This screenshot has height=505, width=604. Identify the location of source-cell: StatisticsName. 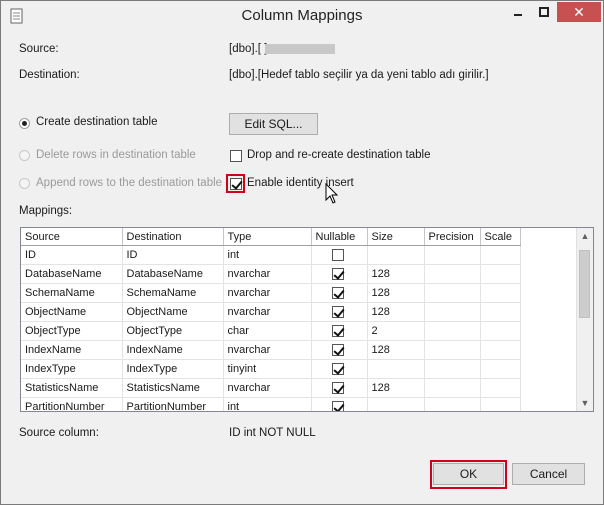
(72, 388).